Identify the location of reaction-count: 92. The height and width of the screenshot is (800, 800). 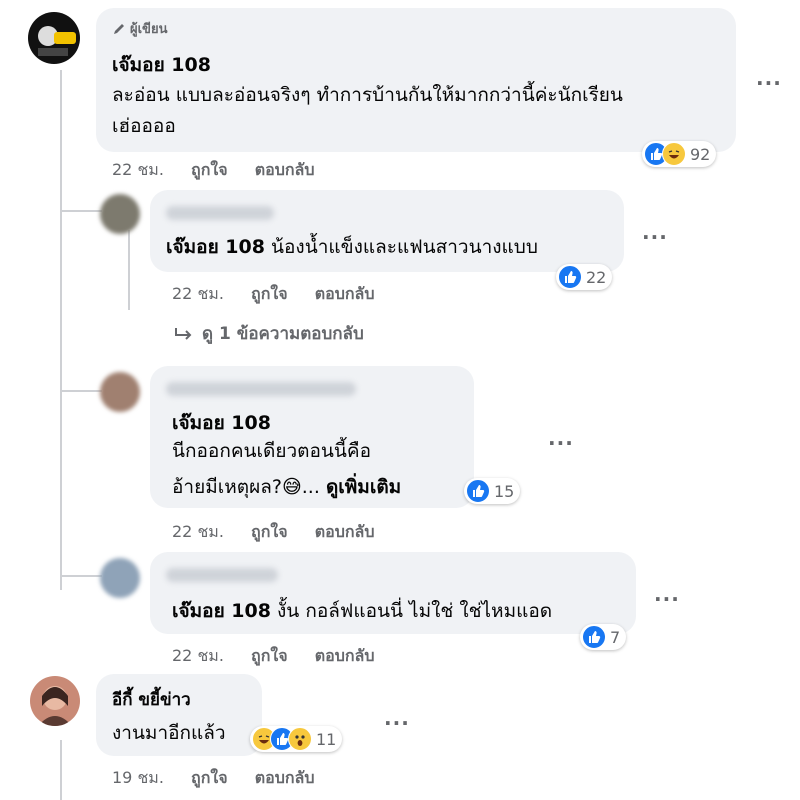
(700, 154).